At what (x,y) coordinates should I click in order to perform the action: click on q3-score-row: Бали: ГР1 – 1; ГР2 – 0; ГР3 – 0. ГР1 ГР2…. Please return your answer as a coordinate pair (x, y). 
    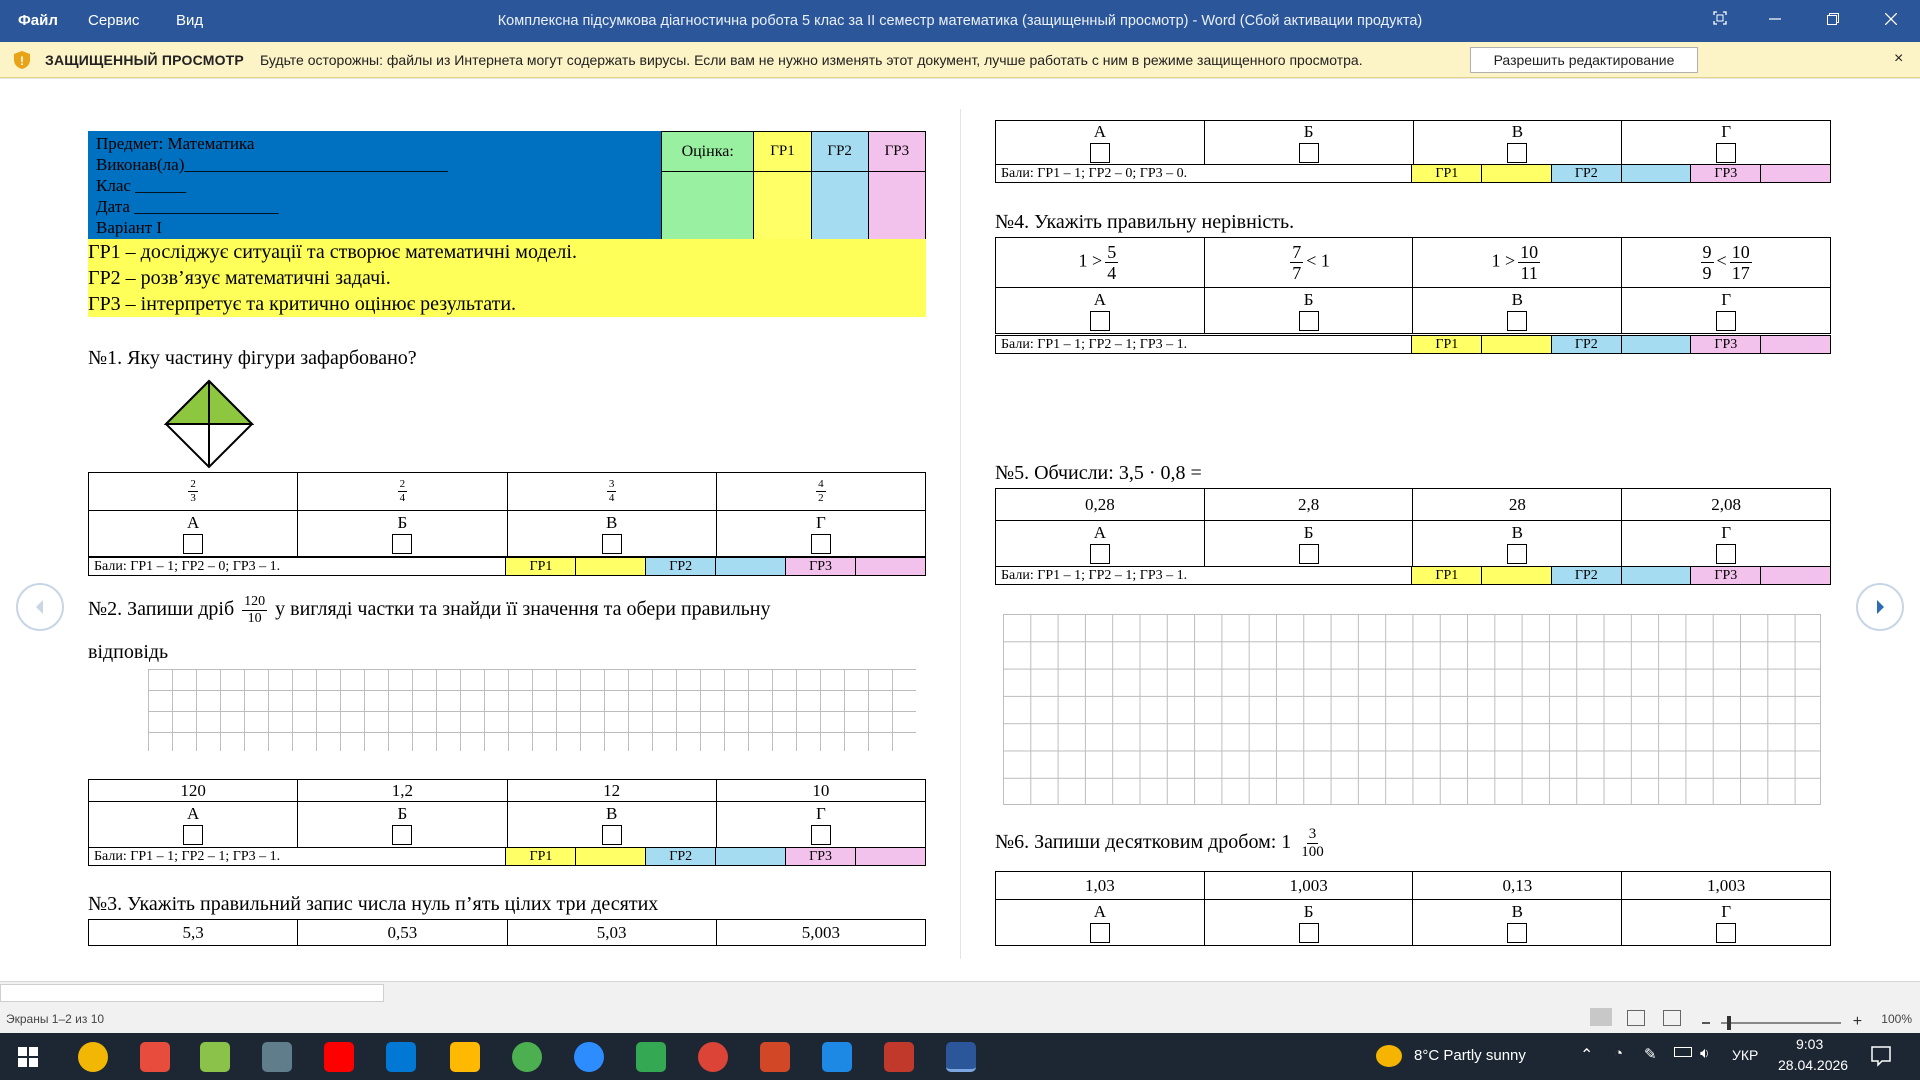
    Looking at the image, I should click on (1412, 173).